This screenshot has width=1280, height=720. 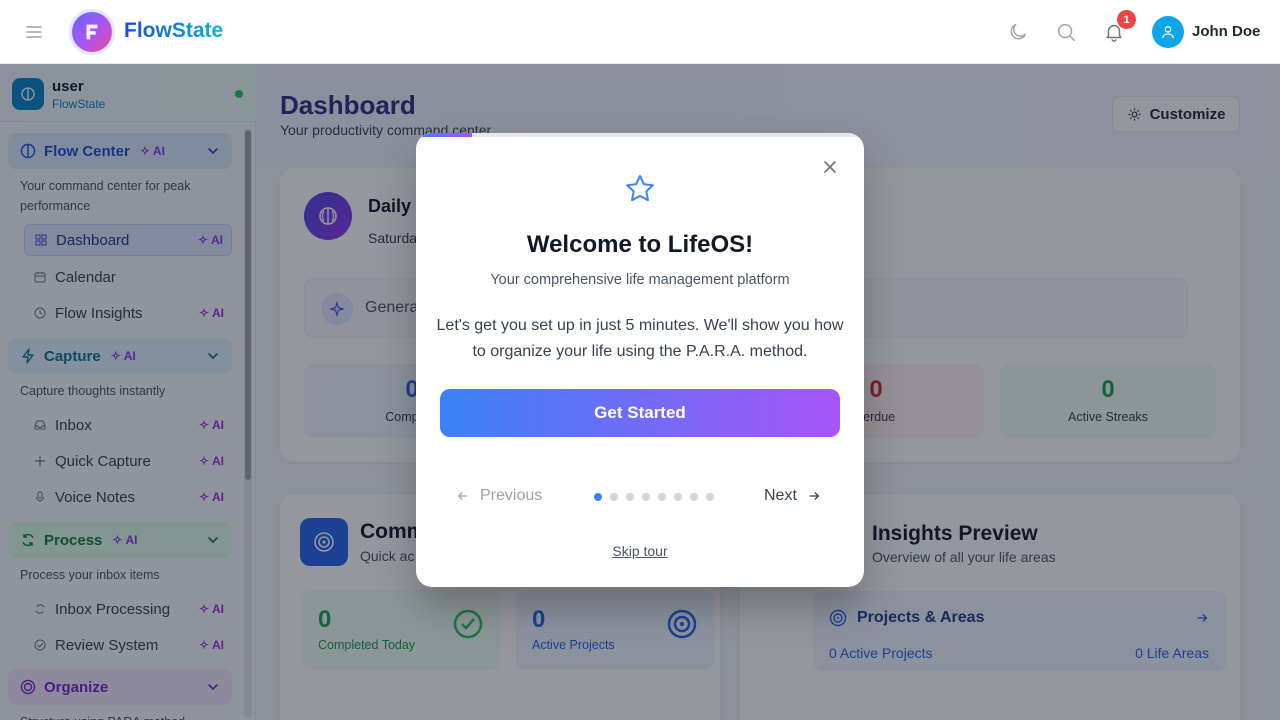 What do you see at coordinates (814, 496) in the screenshot?
I see `arrow-right-icon` at bounding box center [814, 496].